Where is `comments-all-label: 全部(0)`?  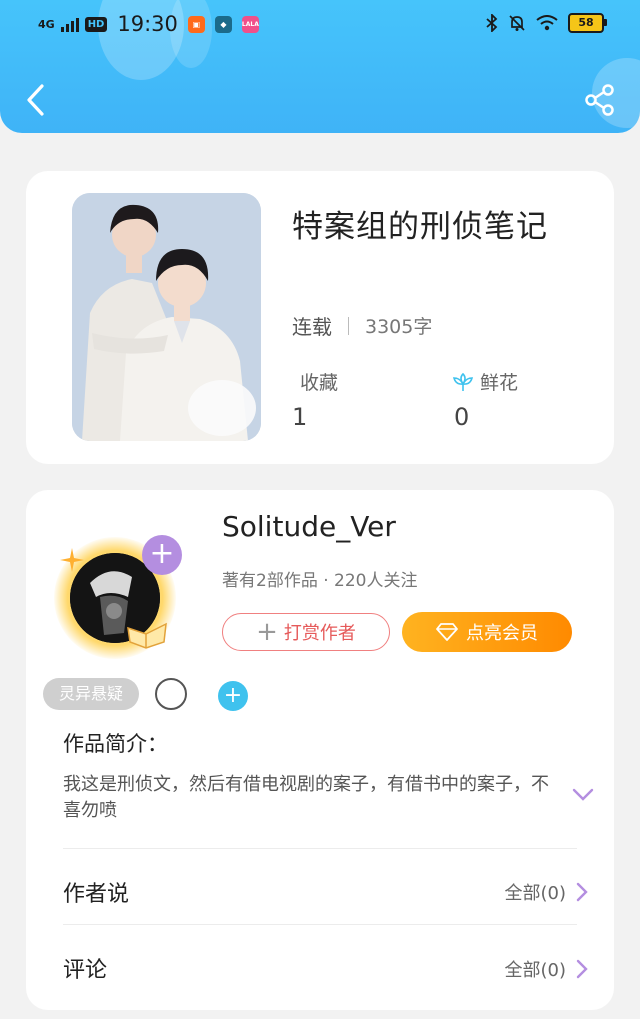
comments-all-label: 全部(0) is located at coordinates (535, 970).